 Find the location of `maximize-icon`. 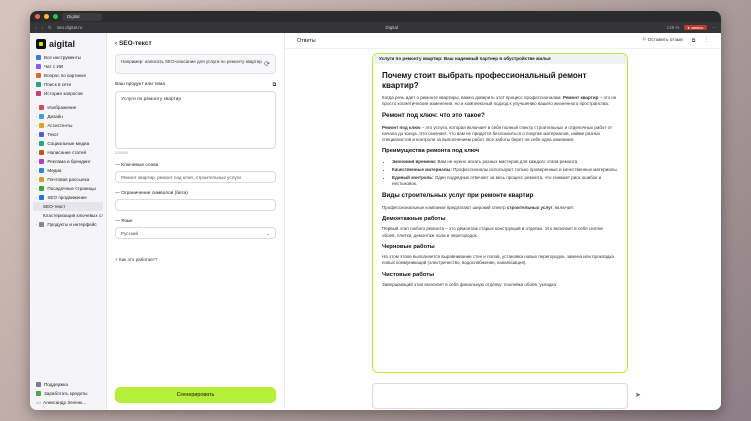

maximize-icon is located at coordinates (55, 16).